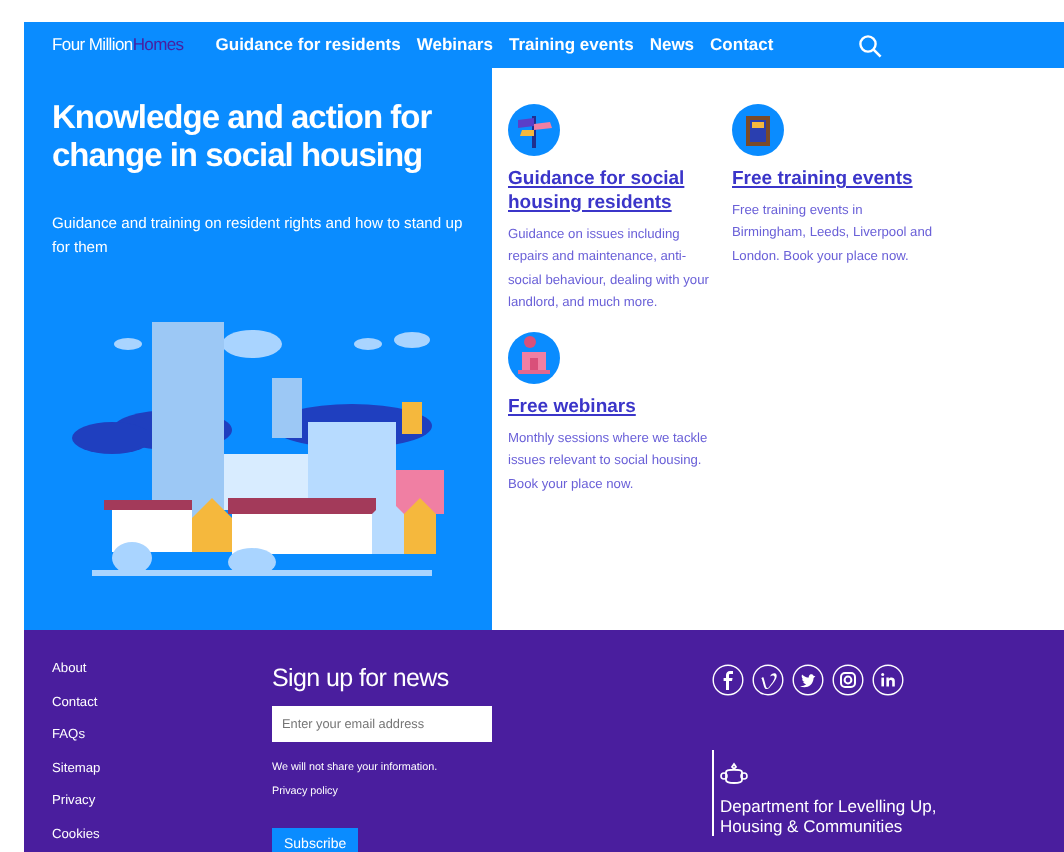  What do you see at coordinates (768, 680) in the screenshot?
I see `vimeo-icon` at bounding box center [768, 680].